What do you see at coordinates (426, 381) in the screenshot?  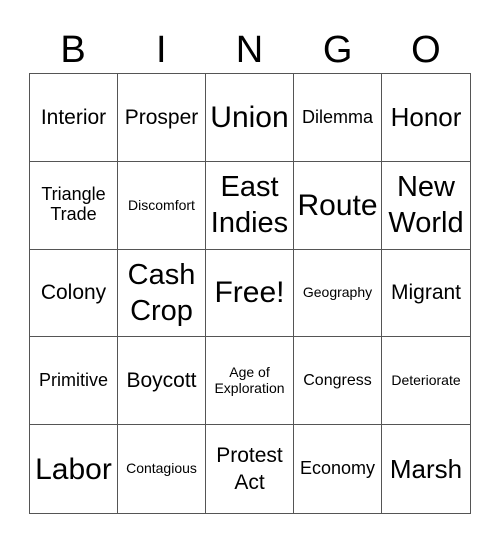 I see `bingo-cell: Deteriorate` at bounding box center [426, 381].